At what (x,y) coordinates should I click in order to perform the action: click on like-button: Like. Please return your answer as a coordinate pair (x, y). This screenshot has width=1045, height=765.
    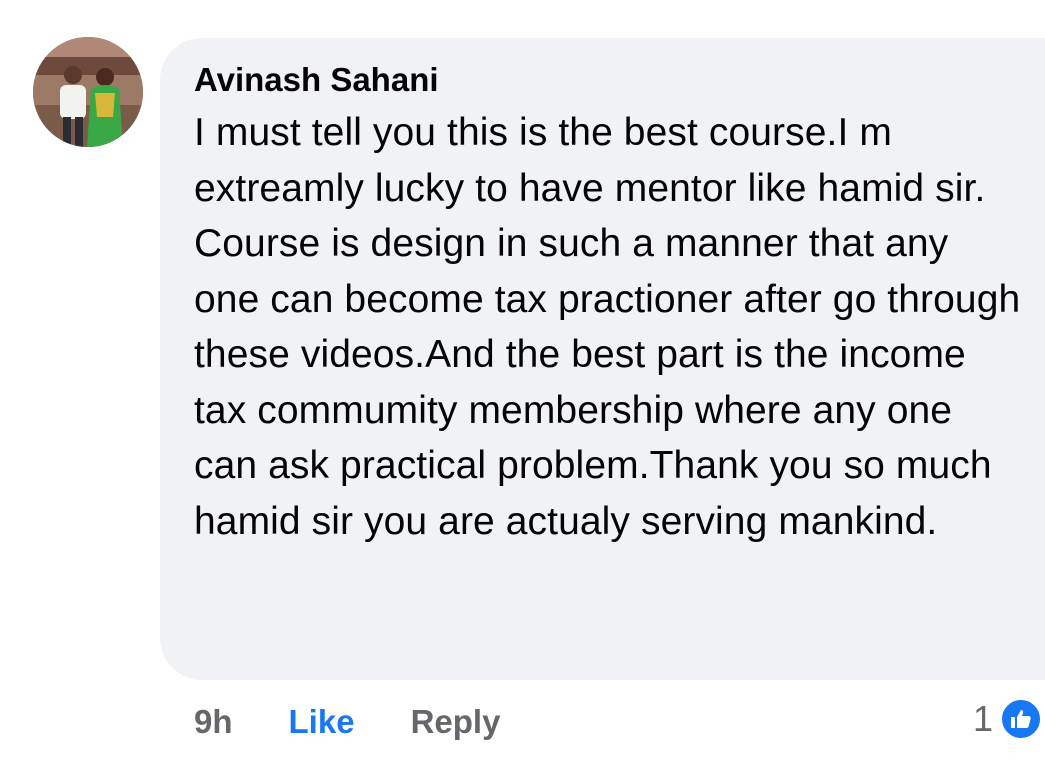
    Looking at the image, I should click on (322, 722).